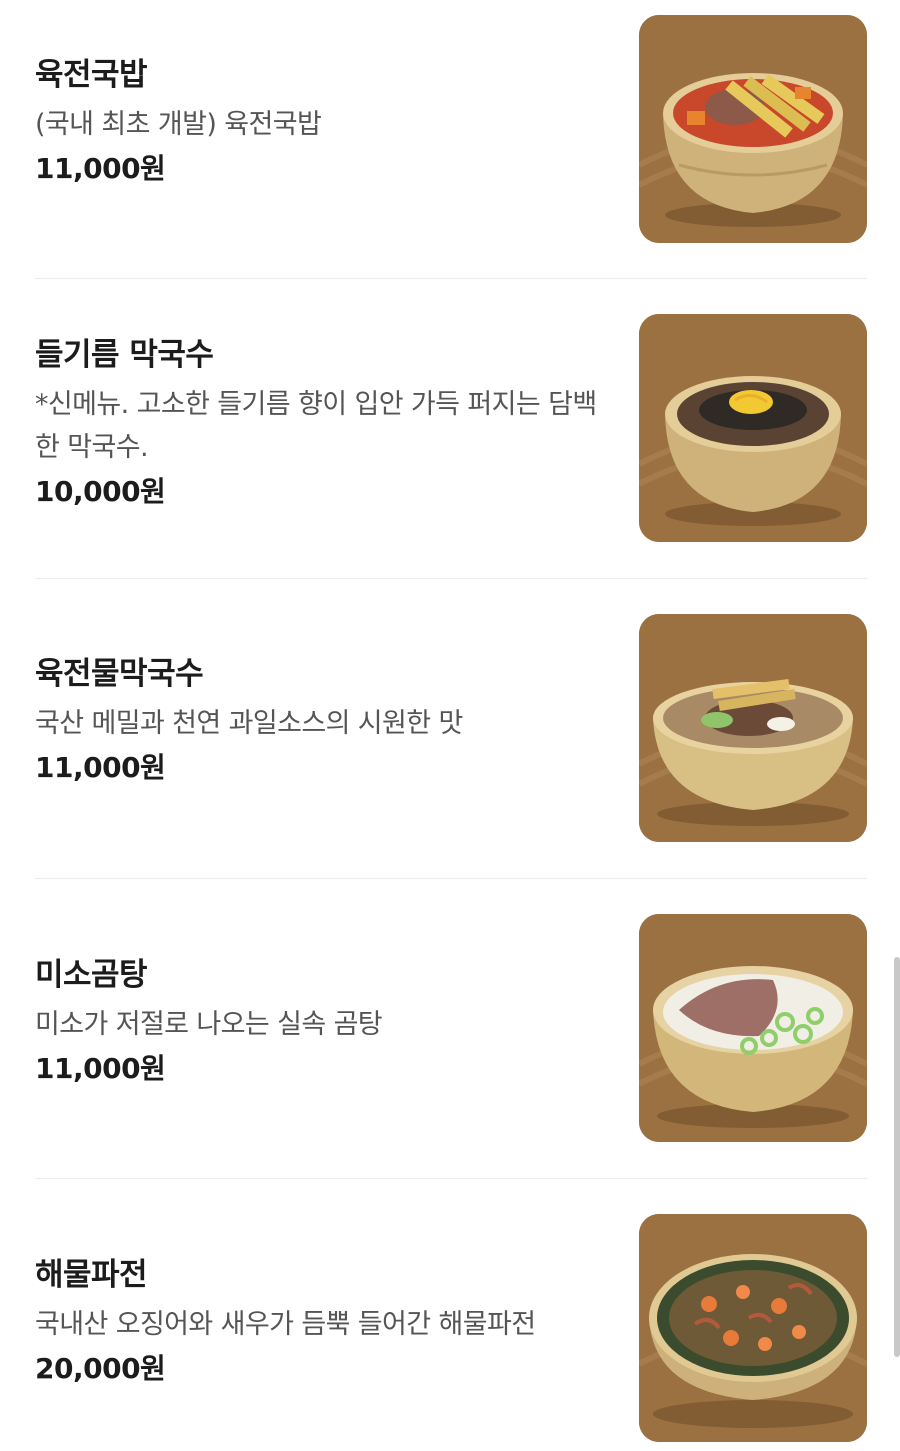  What do you see at coordinates (209, 1024) in the screenshot?
I see `menu-item-description: 미소가 저절로 나오는 실속 곰탕` at bounding box center [209, 1024].